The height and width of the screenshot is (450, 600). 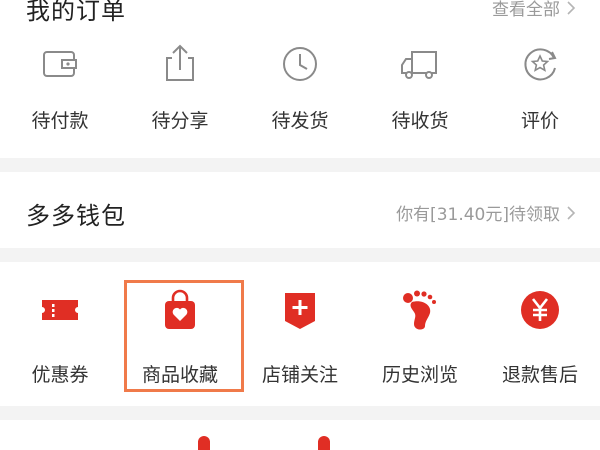 I want to click on order-pending-shipment: 待发货, so click(x=300, y=87).